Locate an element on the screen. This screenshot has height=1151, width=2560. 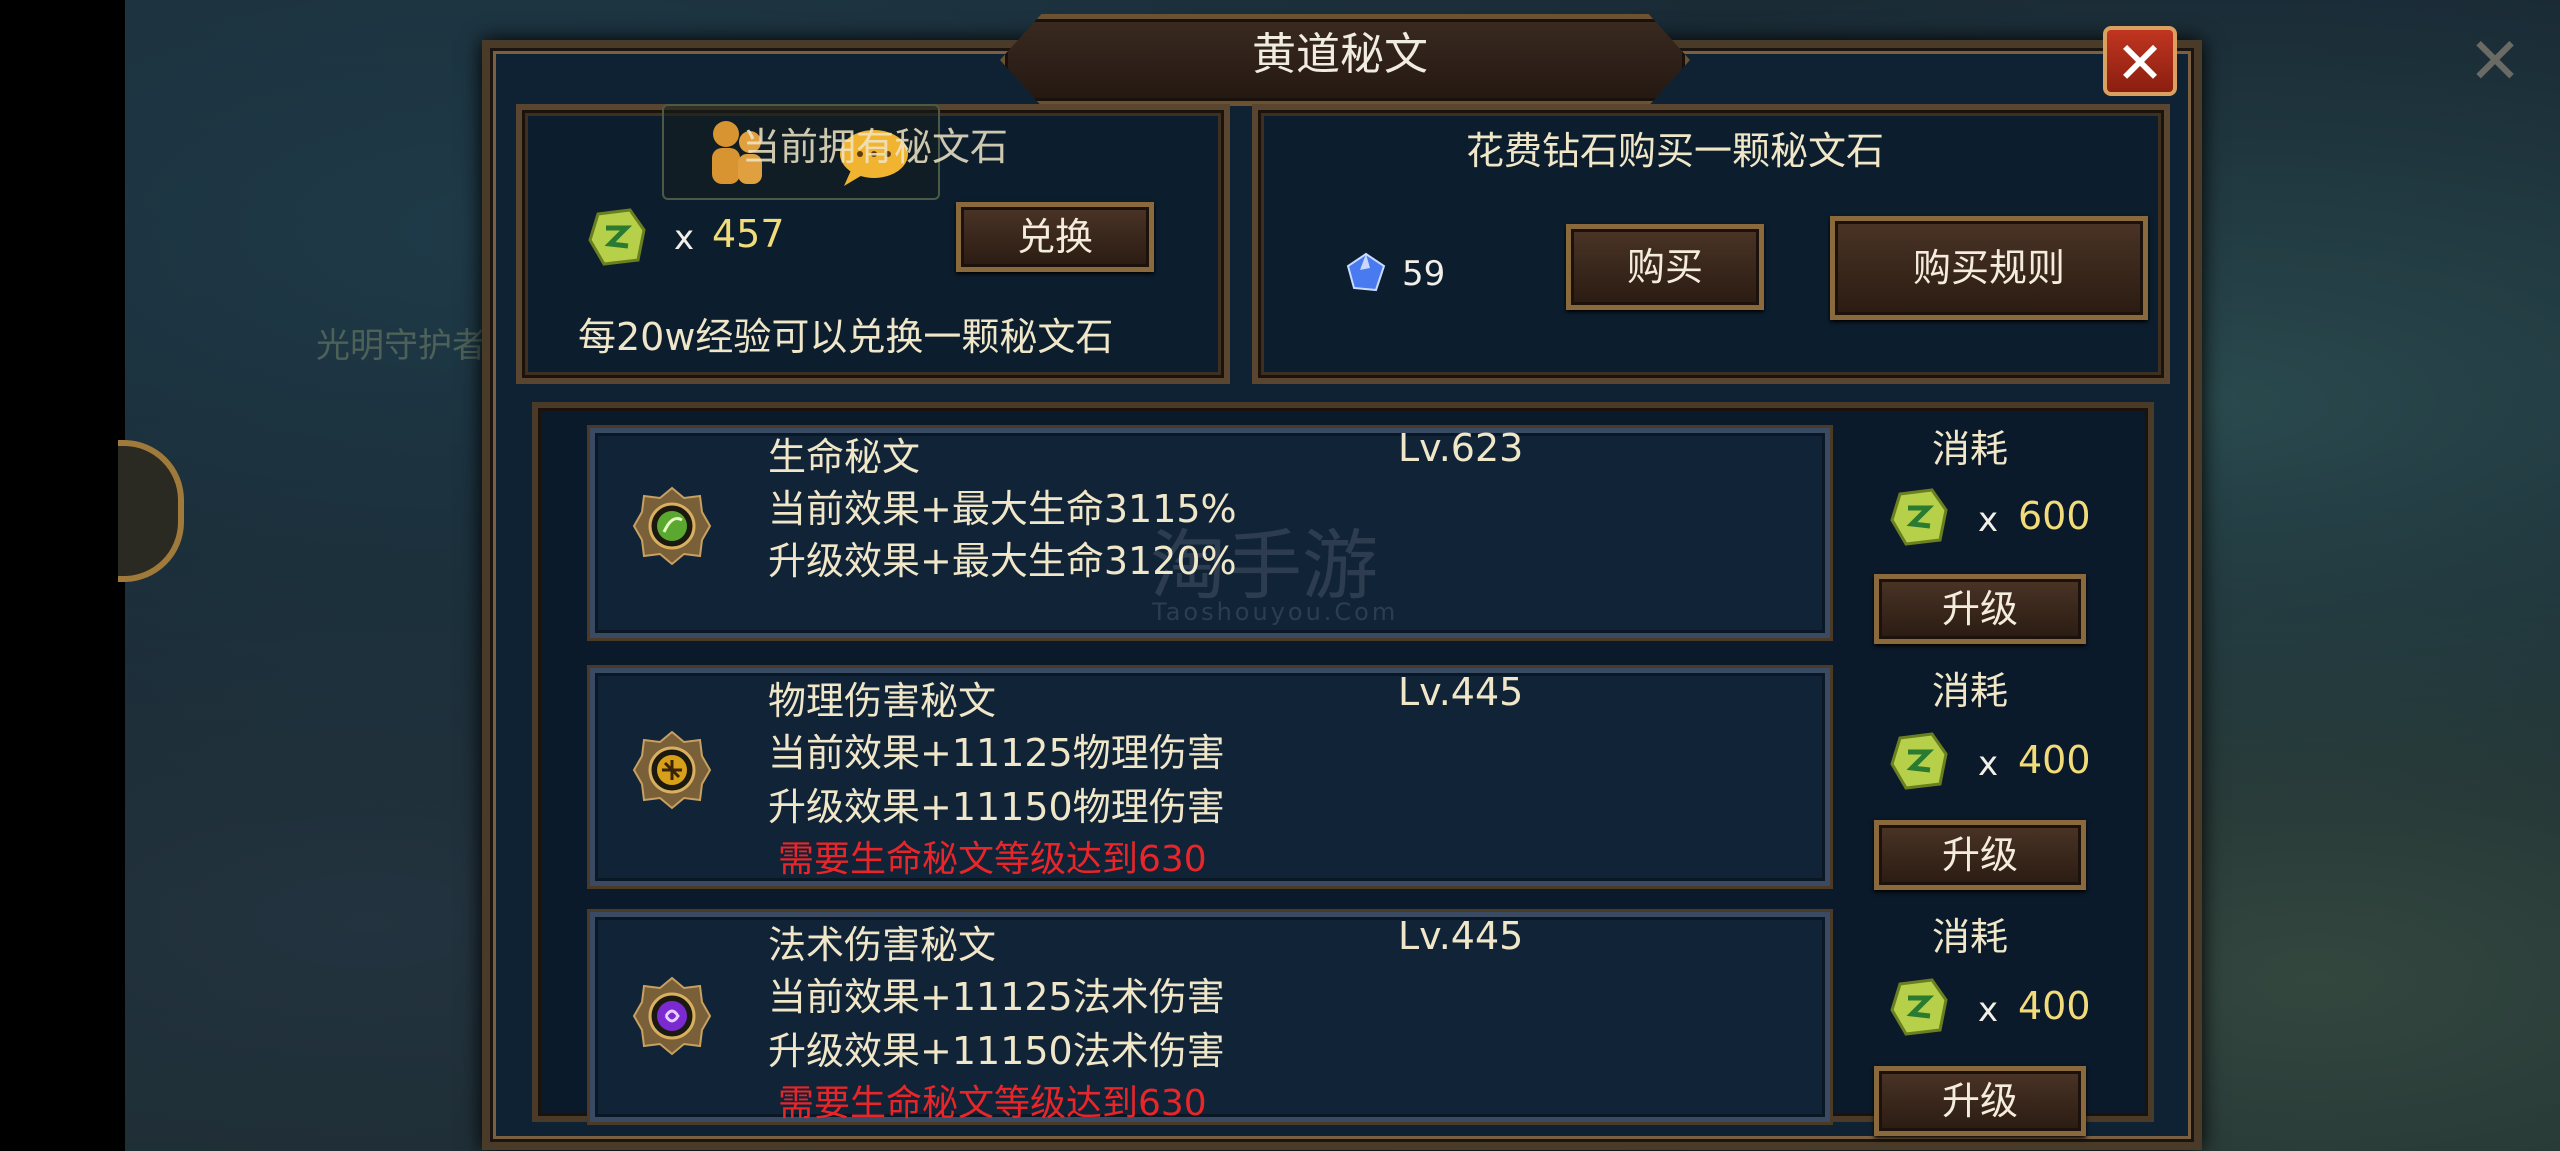
rune-name: 生命秘文 is located at coordinates (844, 457).